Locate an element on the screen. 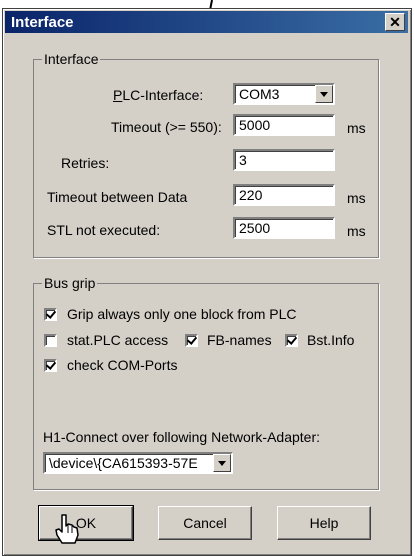  network-adapter-value: \device\{CA615393-57E is located at coordinates (123, 463).